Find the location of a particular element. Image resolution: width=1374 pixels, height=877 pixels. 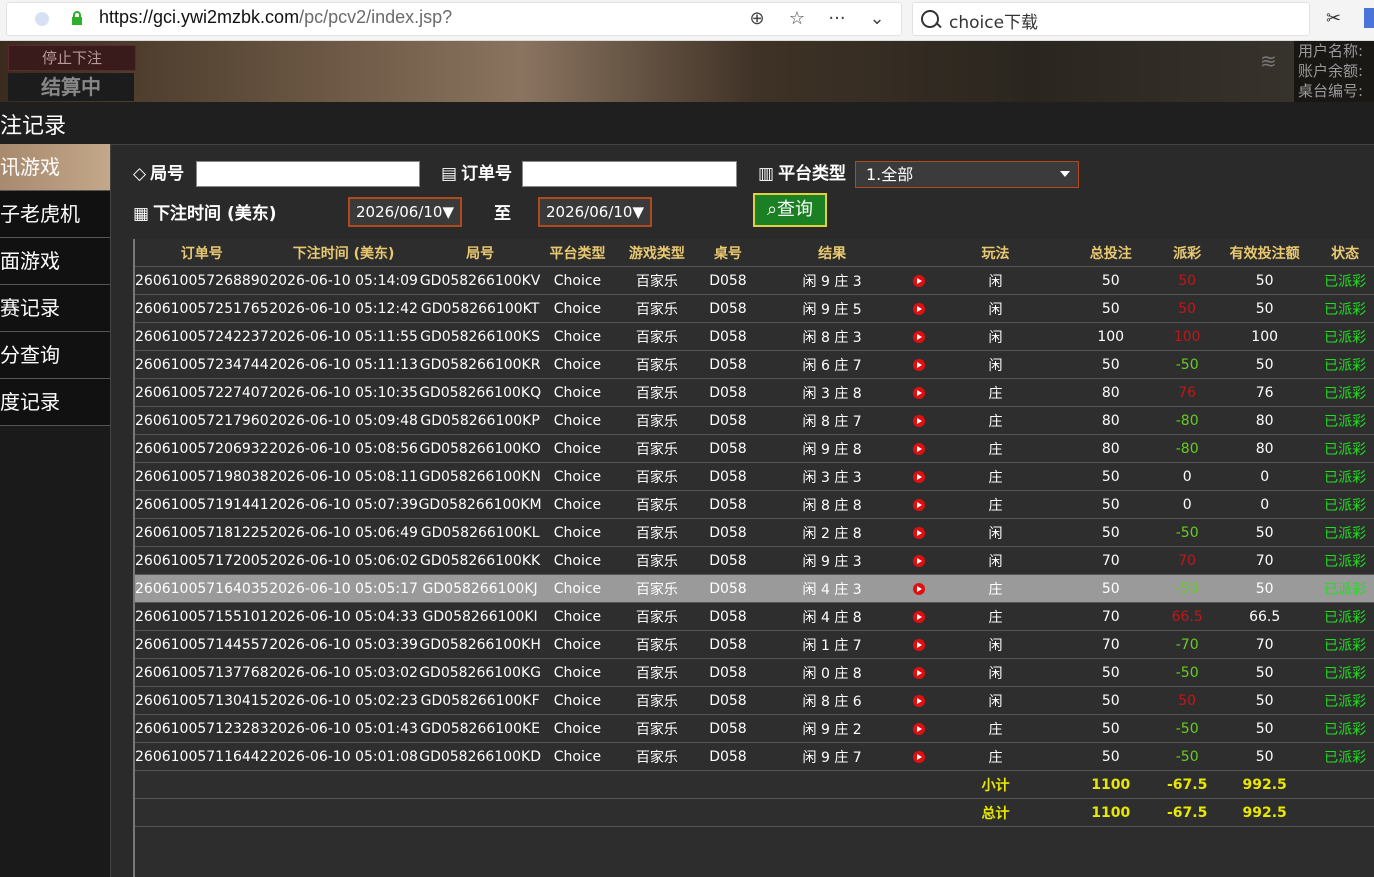

cell-play: 庄 is located at coordinates (995, 476).